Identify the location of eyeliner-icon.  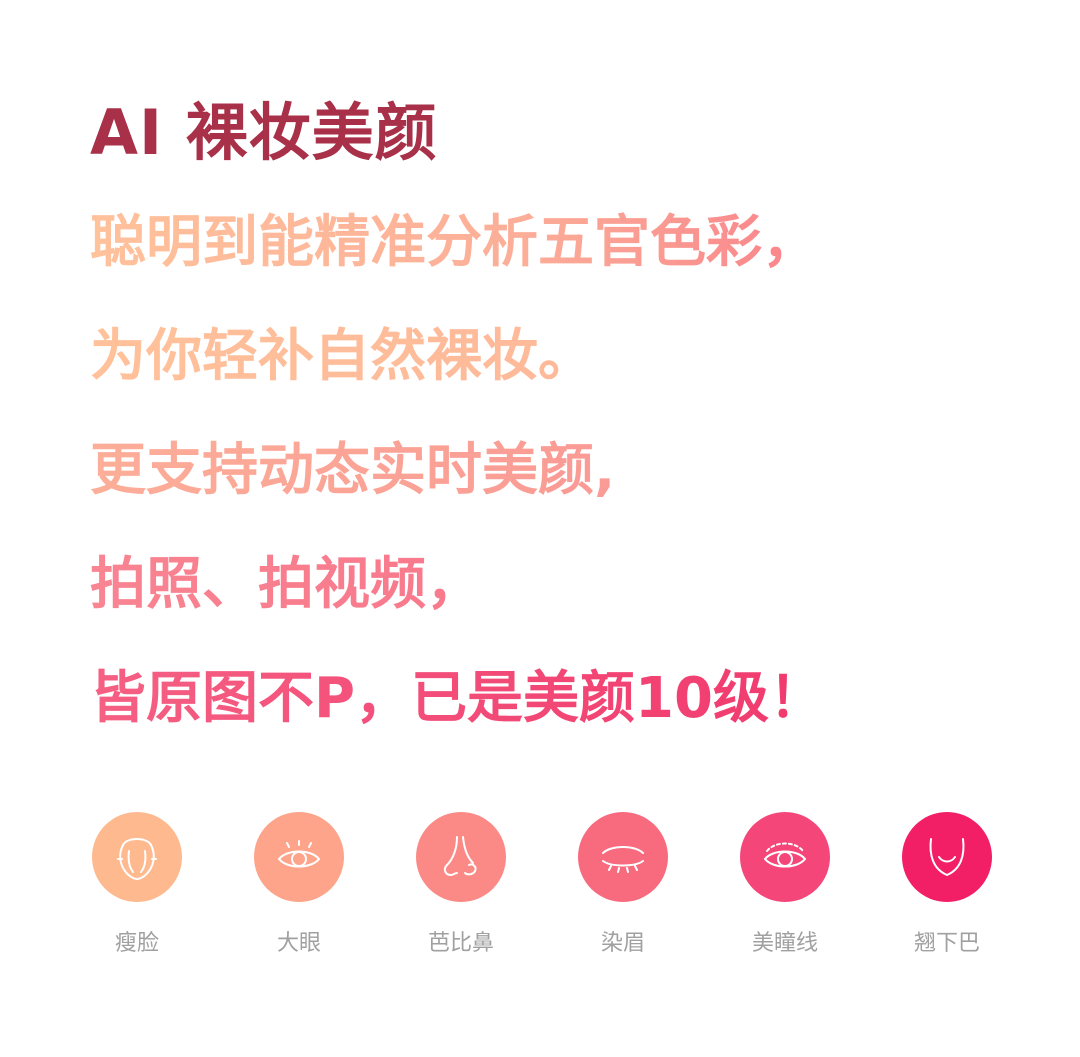
(785, 855).